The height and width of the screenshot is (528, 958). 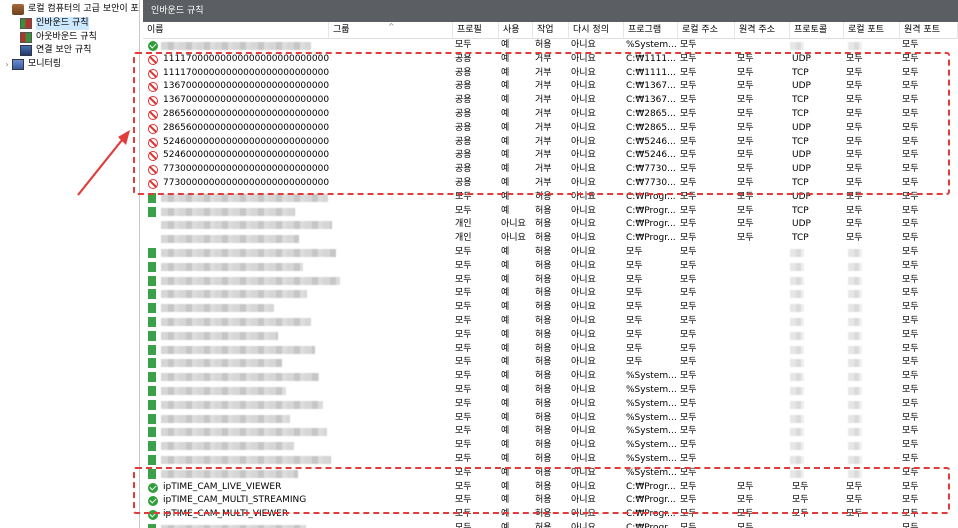 What do you see at coordinates (83, 9) in the screenshot?
I see `tree-item-label: 로컬 컴퓨터의 고급 보안이 포` at bounding box center [83, 9].